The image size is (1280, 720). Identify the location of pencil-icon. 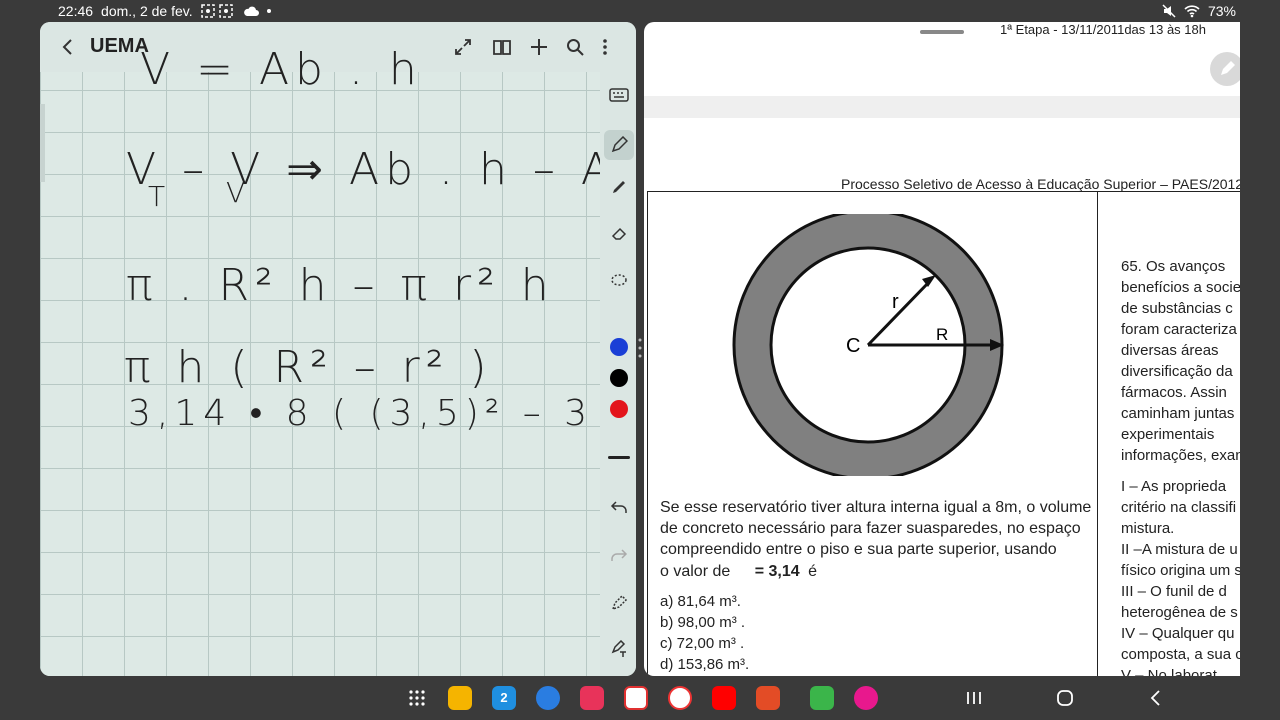
(1228, 68).